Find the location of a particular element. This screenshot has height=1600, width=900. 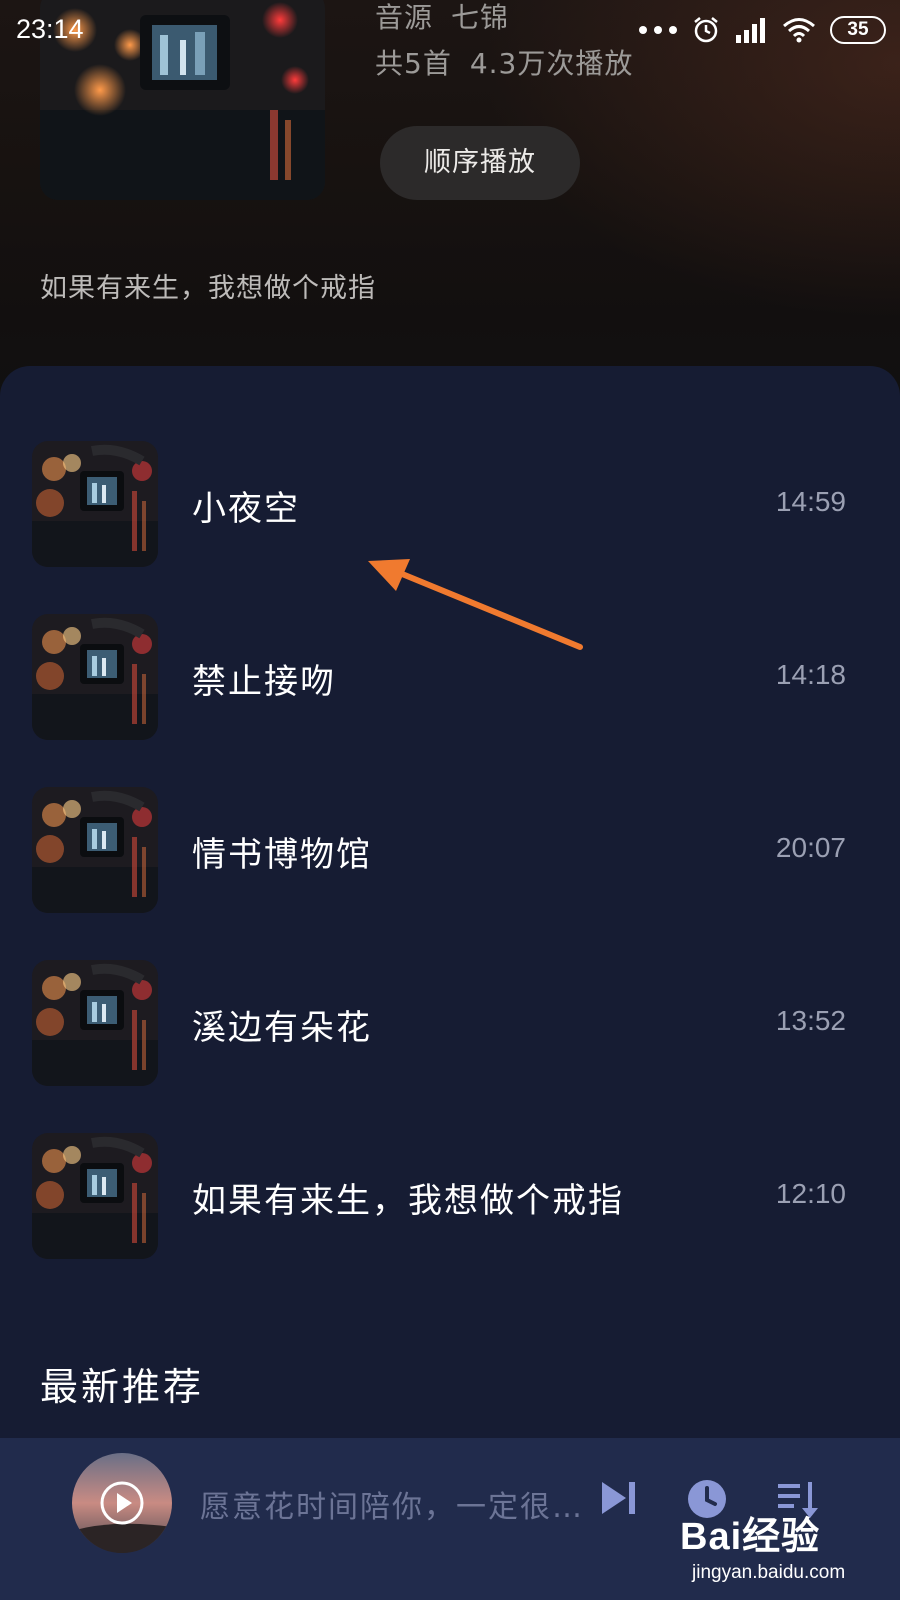

track-title: 溪边有朵花 is located at coordinates (282, 1028).